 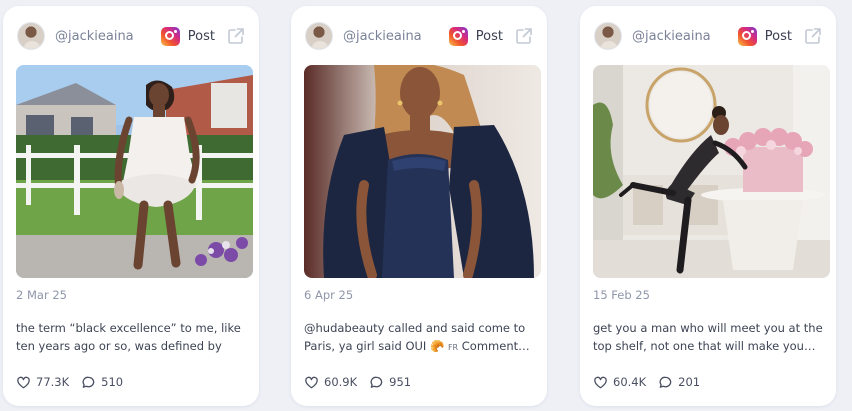 I want to click on engagement-stats: 60.9K 951, so click(x=357, y=382).